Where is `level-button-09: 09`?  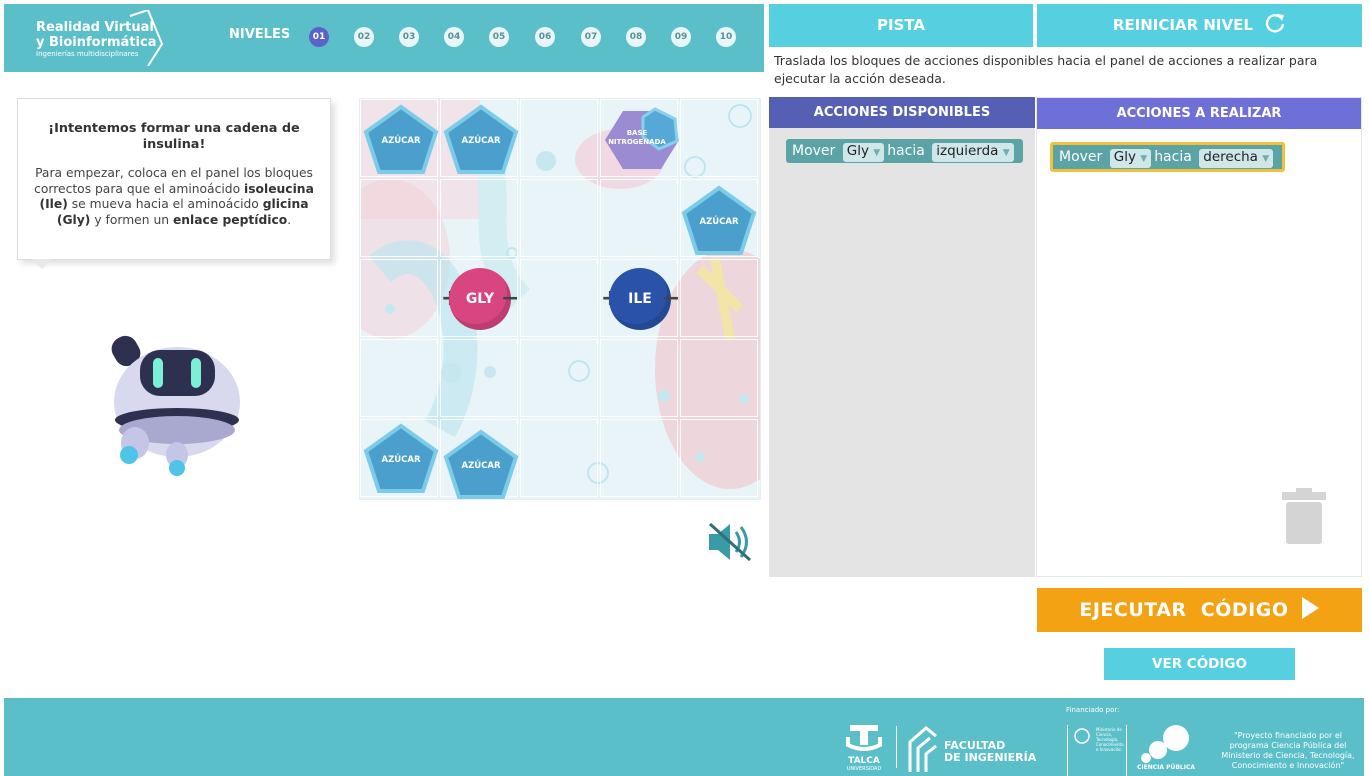 level-button-09: 09 is located at coordinates (681, 37).